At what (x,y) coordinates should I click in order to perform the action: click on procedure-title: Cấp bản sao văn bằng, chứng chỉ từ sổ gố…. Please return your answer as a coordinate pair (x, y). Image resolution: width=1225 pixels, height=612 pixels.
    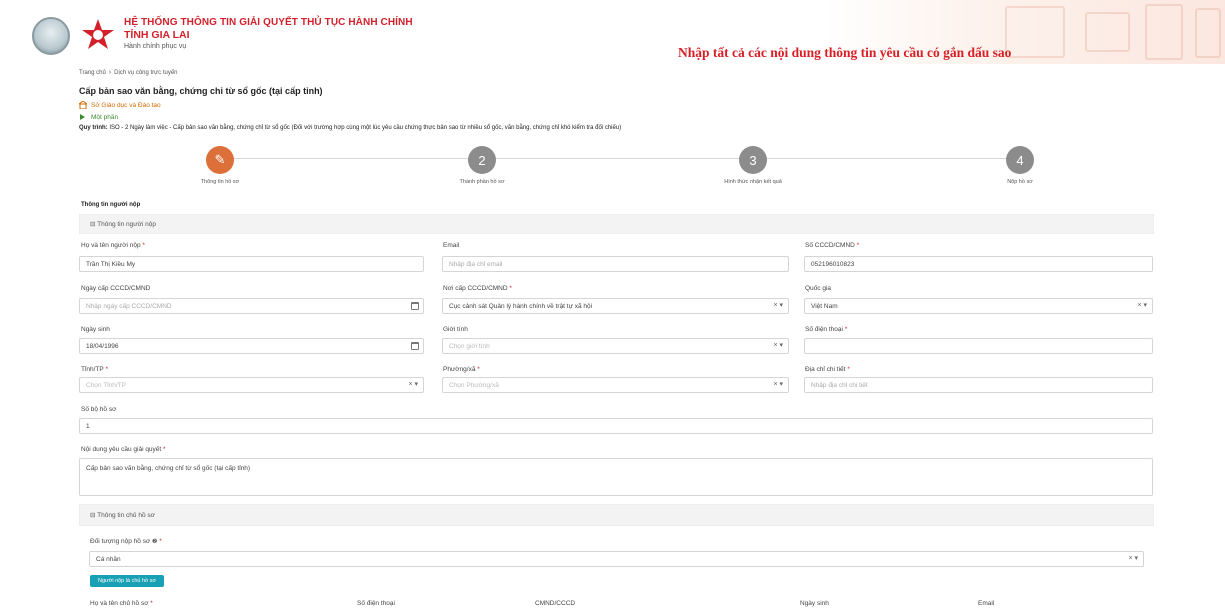
    Looking at the image, I should click on (201, 91).